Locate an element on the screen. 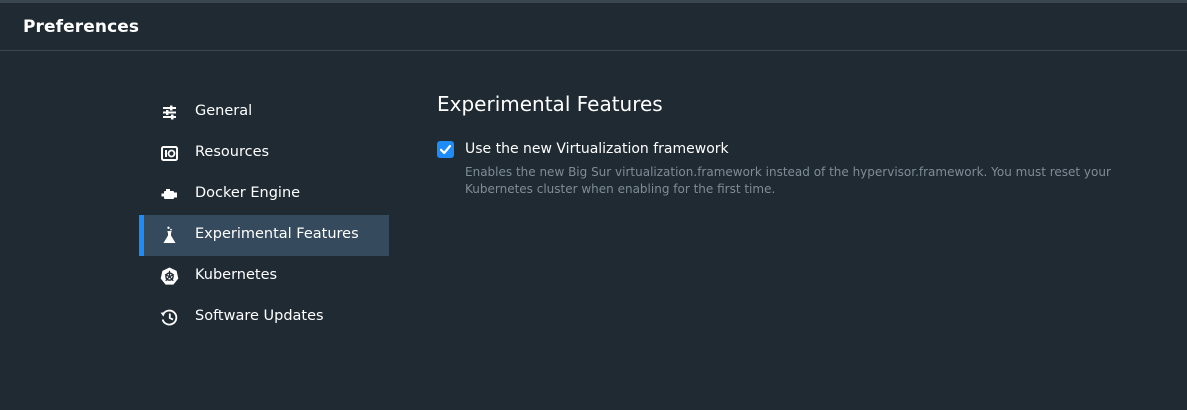  virtualization-checkbox is located at coordinates (445, 149).